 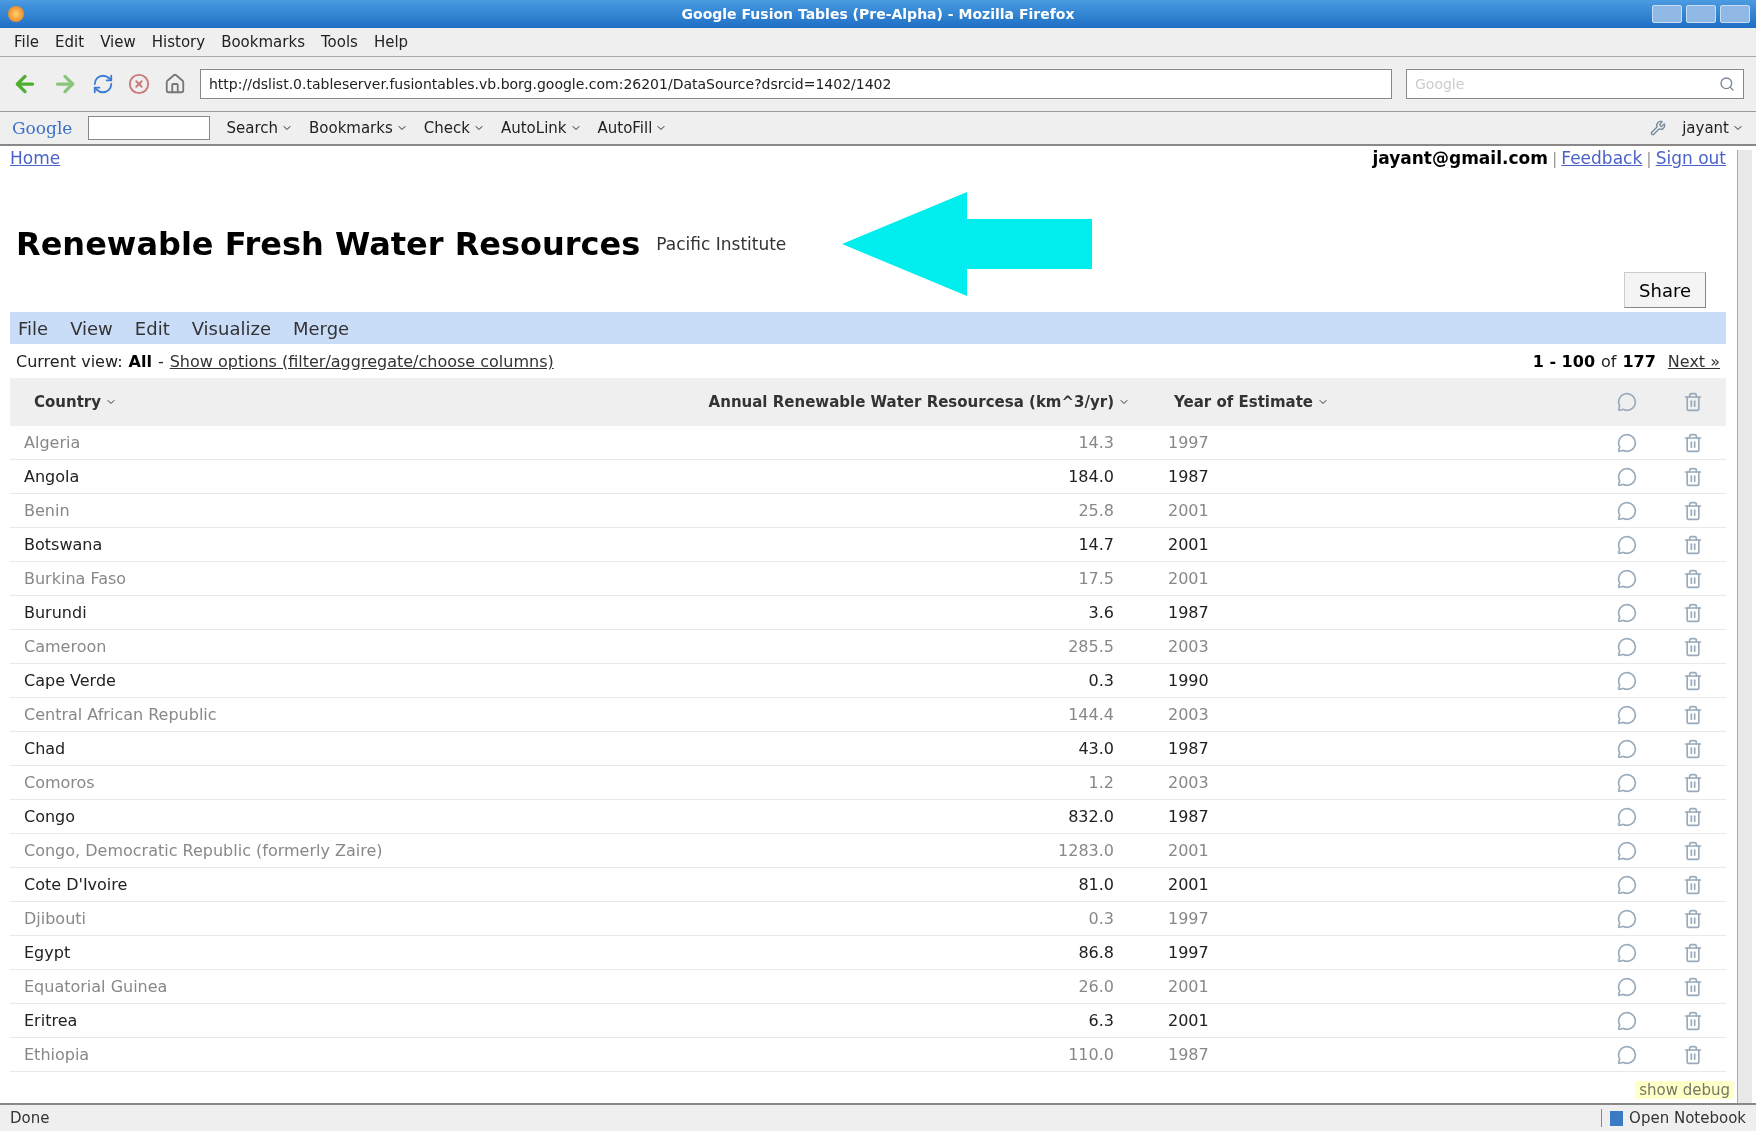 What do you see at coordinates (328, 244) in the screenshot?
I see `page-title: Renewable Fresh Water Resources` at bounding box center [328, 244].